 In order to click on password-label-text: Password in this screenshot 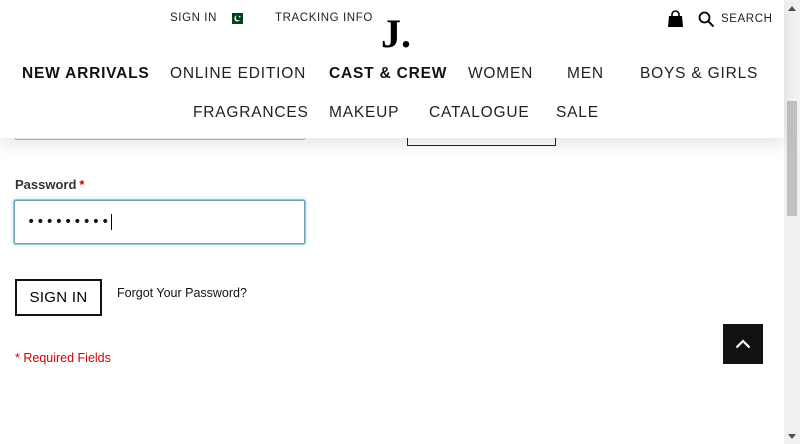, I will do `click(46, 184)`.